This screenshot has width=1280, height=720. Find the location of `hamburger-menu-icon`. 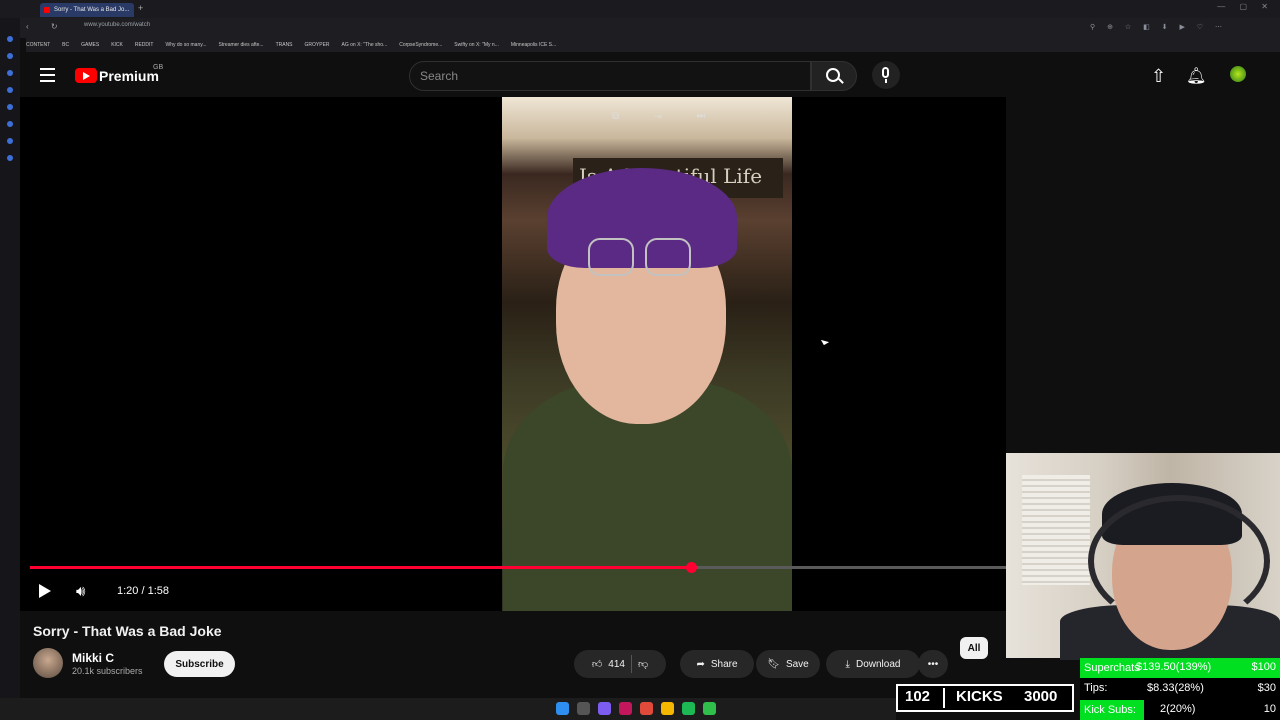

hamburger-menu-icon is located at coordinates (47, 77).